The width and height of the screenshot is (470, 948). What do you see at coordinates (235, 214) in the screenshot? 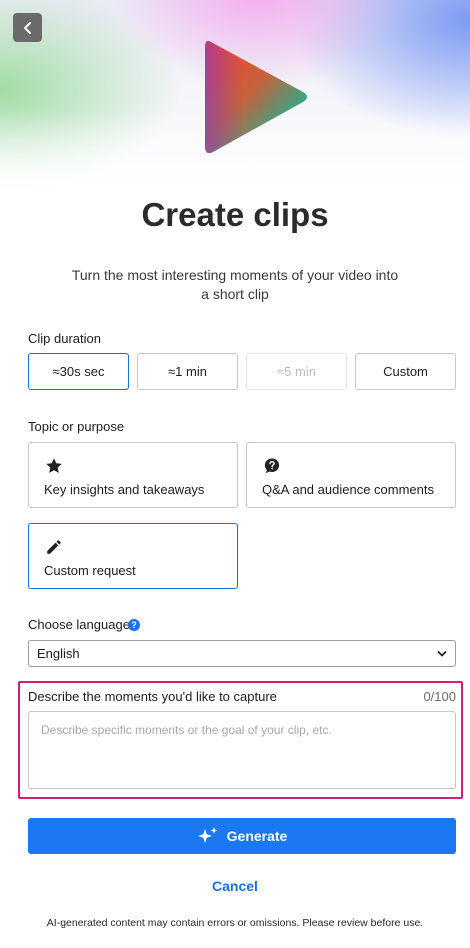
I see `page-title: Create clips` at bounding box center [235, 214].